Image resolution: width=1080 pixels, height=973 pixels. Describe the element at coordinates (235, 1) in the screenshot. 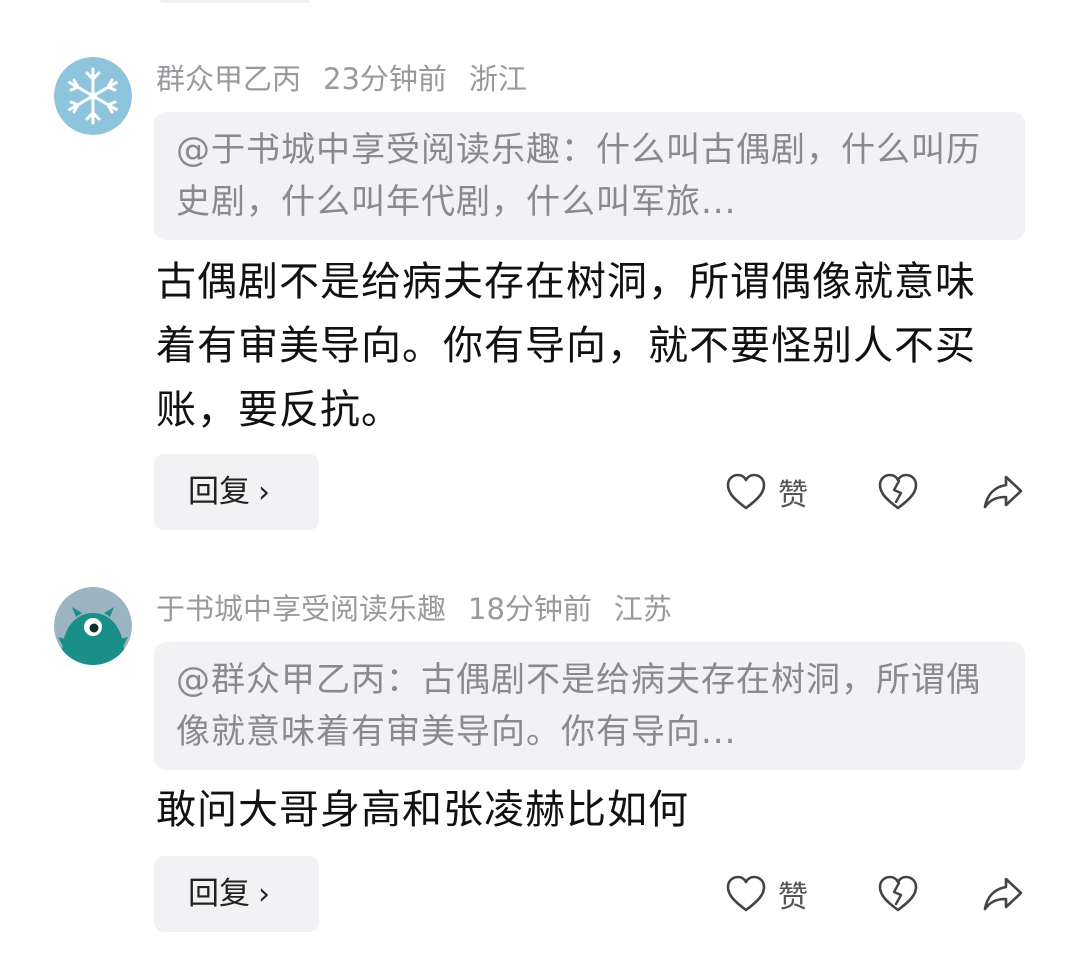

I see `previous-reply-button-edge` at that location.